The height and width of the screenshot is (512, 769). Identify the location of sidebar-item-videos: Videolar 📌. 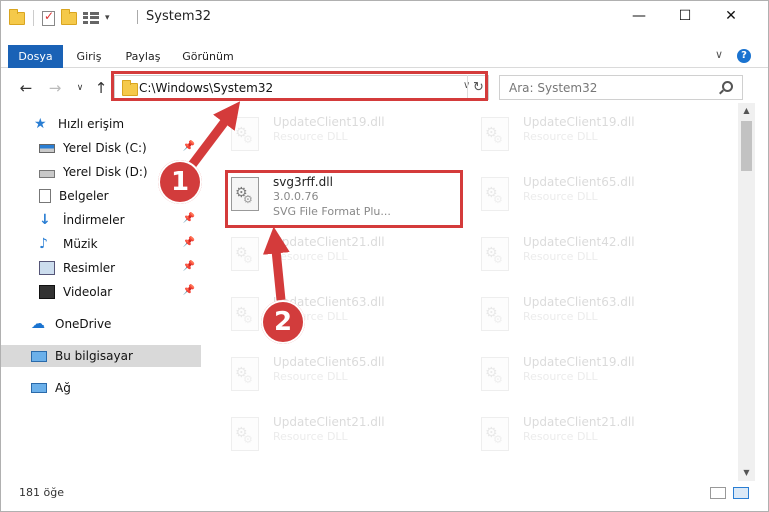
(101, 292).